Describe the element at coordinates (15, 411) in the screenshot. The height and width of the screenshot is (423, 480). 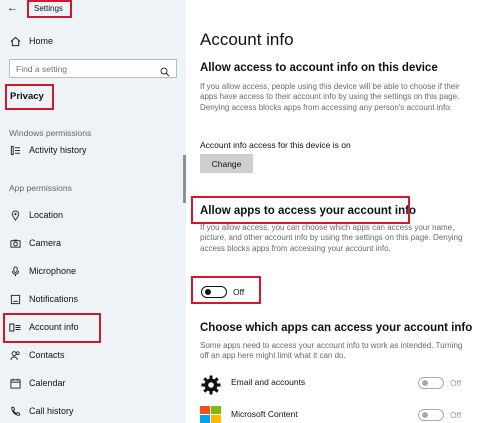
I see `call-history-icon` at that location.